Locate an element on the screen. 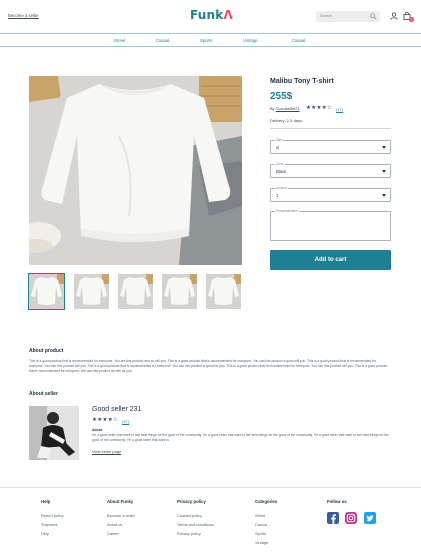  footer-link-shipment: Shipment is located at coordinates (49, 524).